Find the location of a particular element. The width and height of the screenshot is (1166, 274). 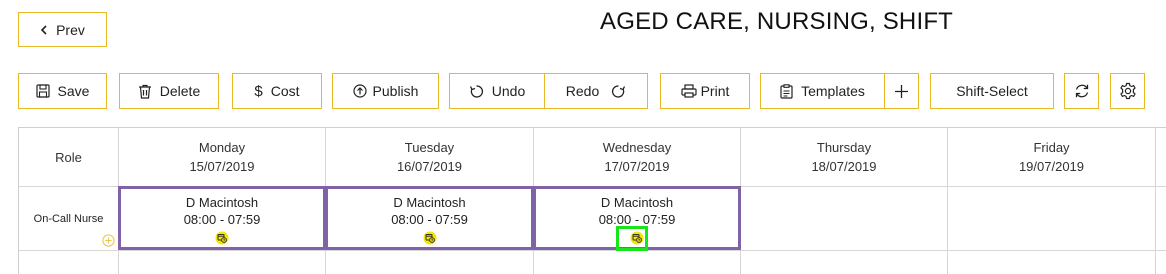

prev-label: Prev is located at coordinates (70, 29).